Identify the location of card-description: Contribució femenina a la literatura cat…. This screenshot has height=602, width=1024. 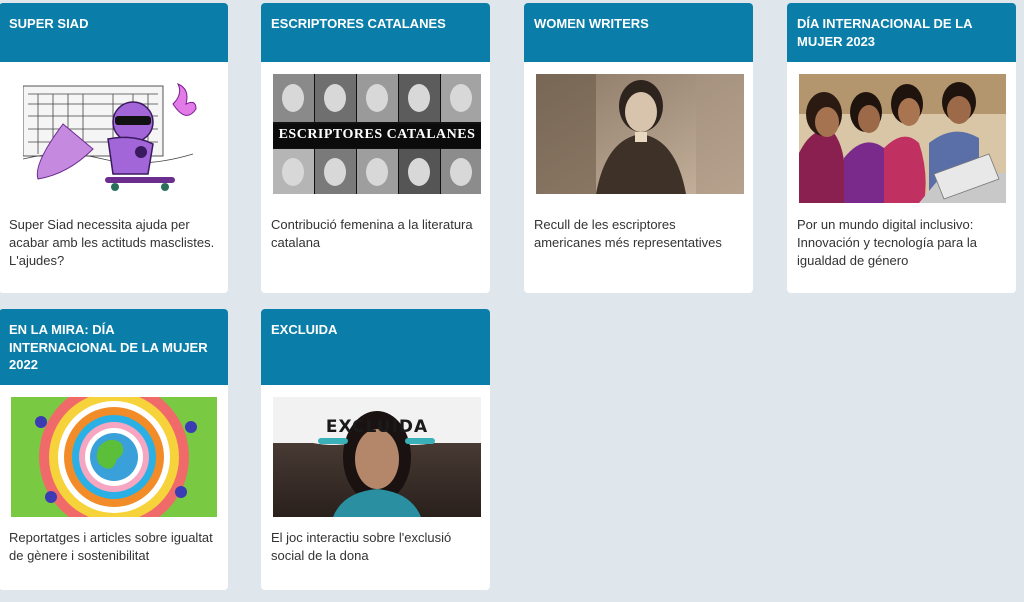
(372, 233).